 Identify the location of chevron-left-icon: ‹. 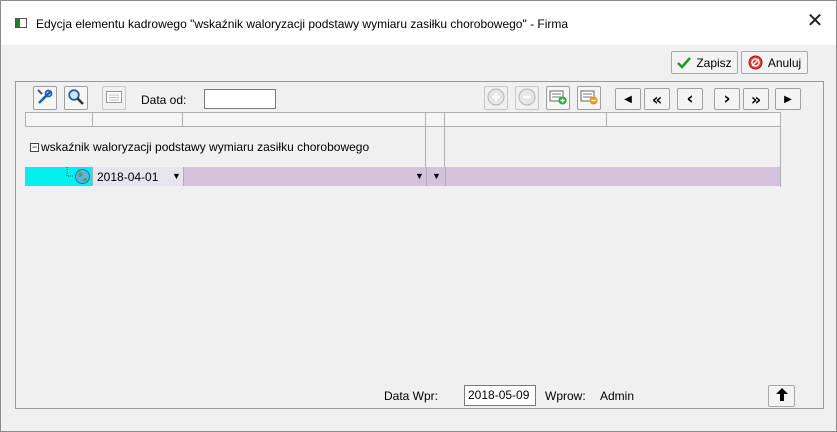
(690, 99).